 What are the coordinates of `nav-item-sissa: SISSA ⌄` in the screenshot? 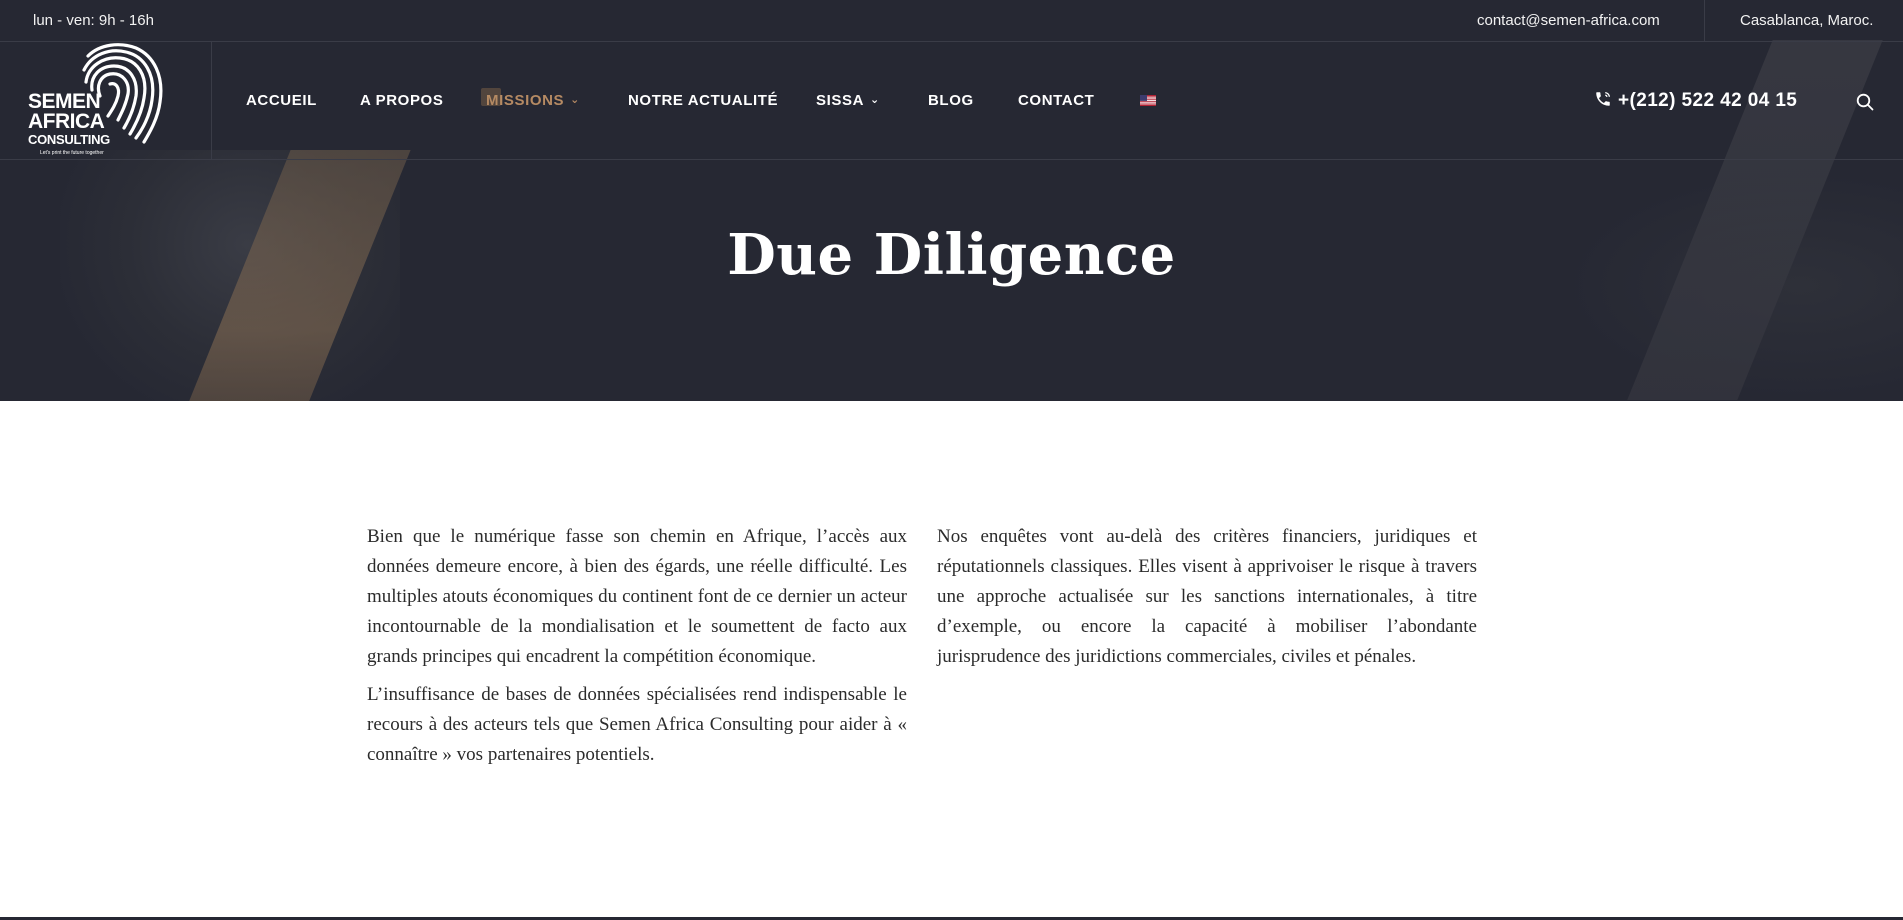 It's located at (848, 100).